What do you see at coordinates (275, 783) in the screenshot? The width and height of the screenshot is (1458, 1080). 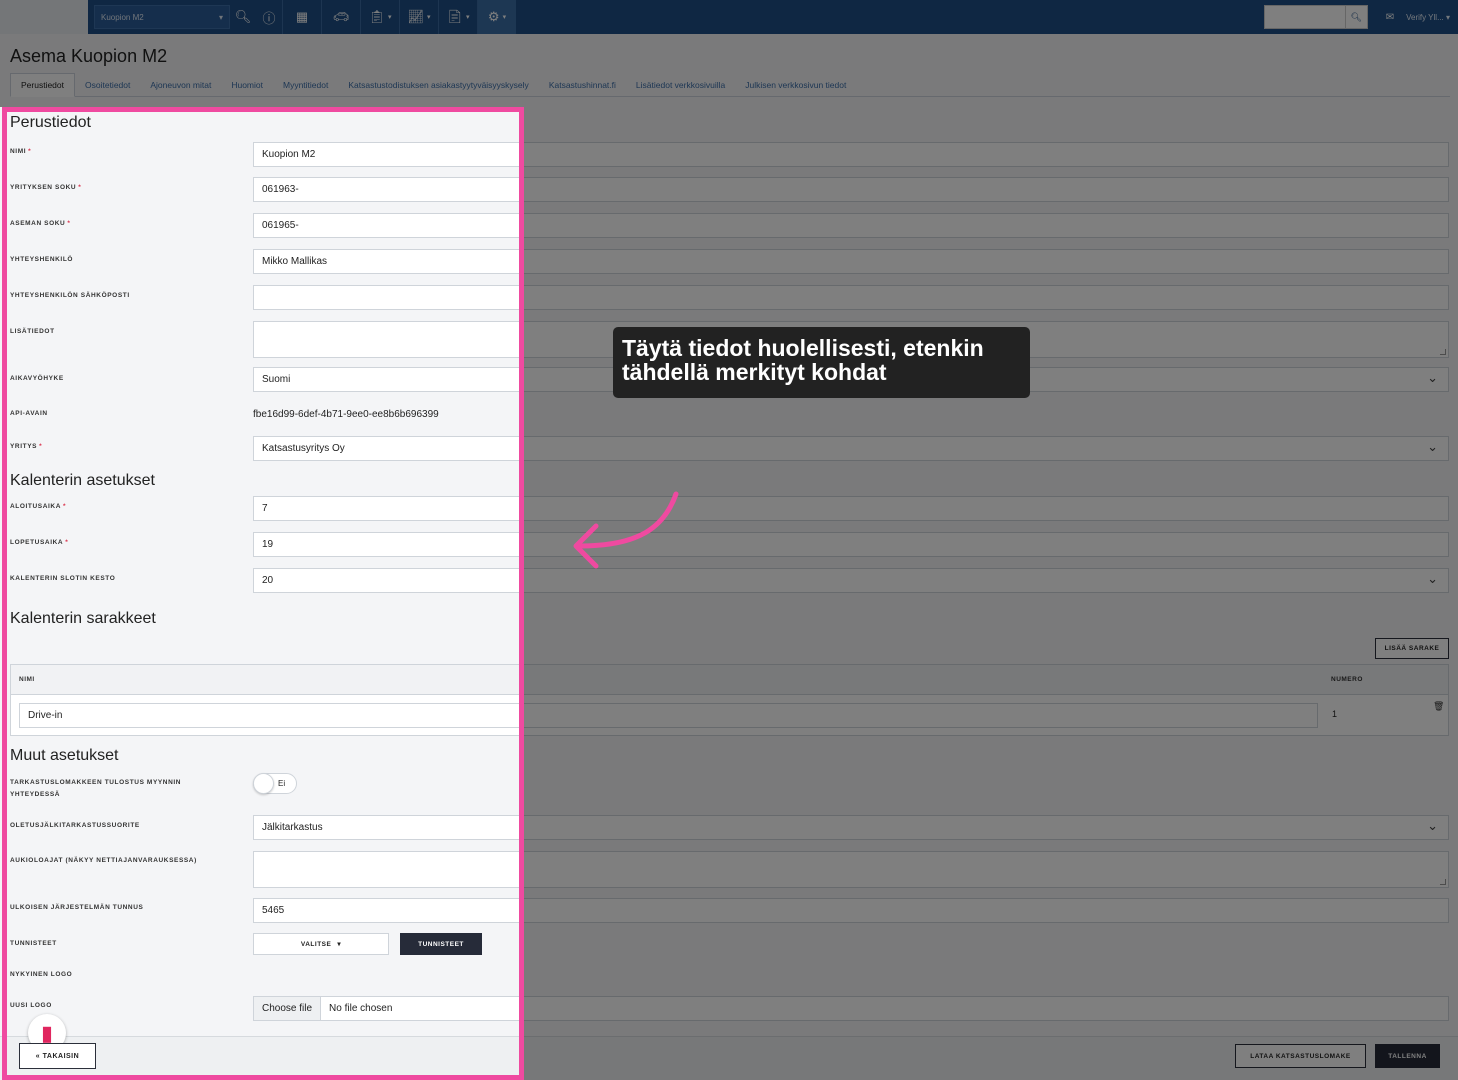 I see `print-form-toggle: Ei` at bounding box center [275, 783].